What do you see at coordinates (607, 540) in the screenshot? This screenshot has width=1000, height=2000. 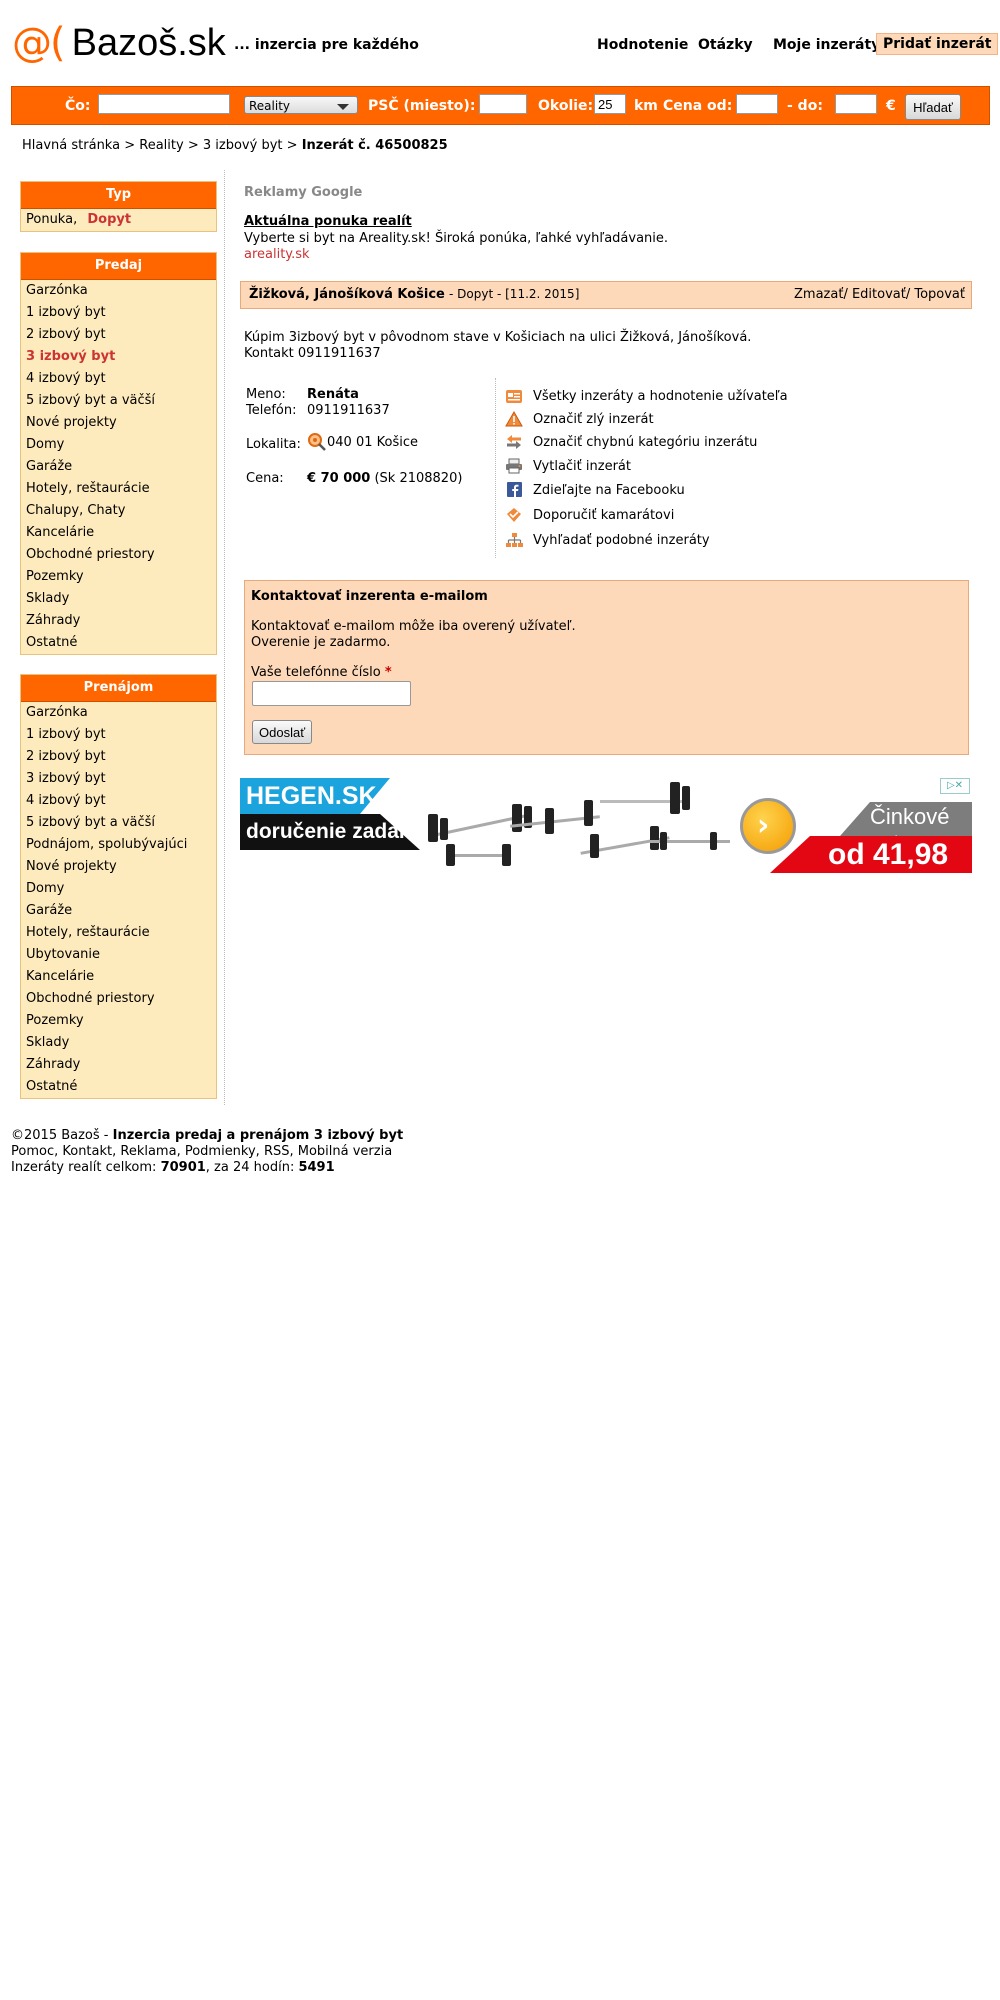 I see `action-similar-ads: Vyhľadať podobné inzeráty` at bounding box center [607, 540].